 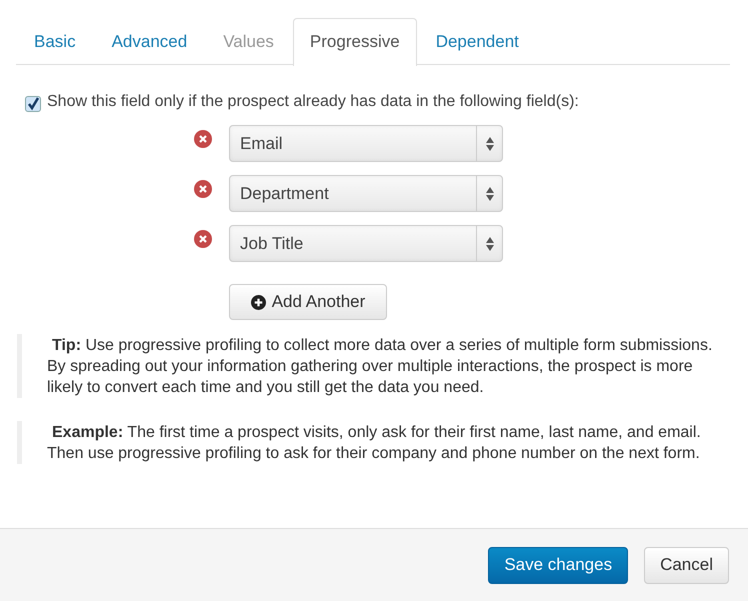 I want to click on note-text: Example: The first time a prospect visits, only ask for their first name, last name, and email. Then use progressive profiling to ask for their company and phone number on the next form., so click(x=374, y=443).